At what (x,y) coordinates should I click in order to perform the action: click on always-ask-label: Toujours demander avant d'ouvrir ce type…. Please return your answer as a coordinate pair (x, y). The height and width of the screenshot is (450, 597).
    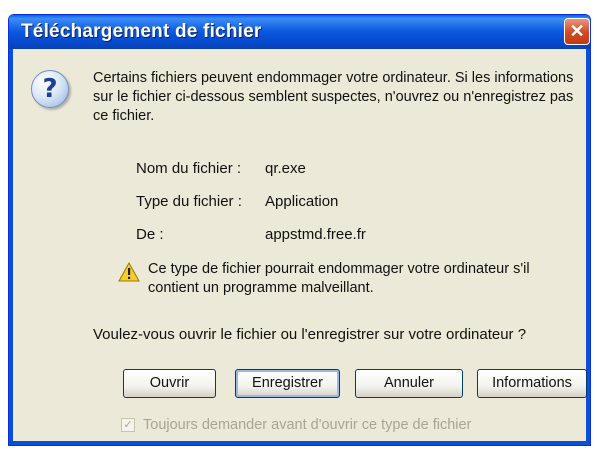
    Looking at the image, I should click on (307, 425).